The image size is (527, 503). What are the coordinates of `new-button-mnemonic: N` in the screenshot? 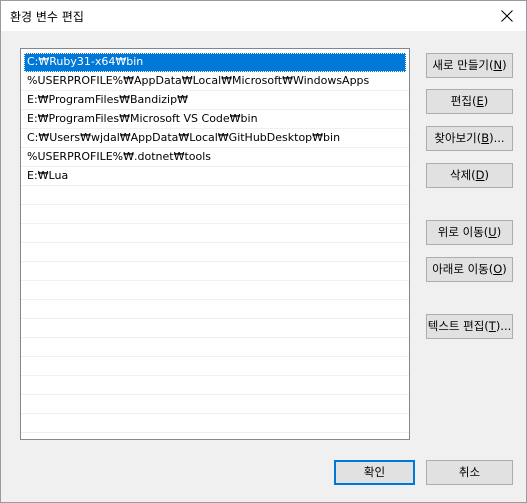 It's located at (498, 65).